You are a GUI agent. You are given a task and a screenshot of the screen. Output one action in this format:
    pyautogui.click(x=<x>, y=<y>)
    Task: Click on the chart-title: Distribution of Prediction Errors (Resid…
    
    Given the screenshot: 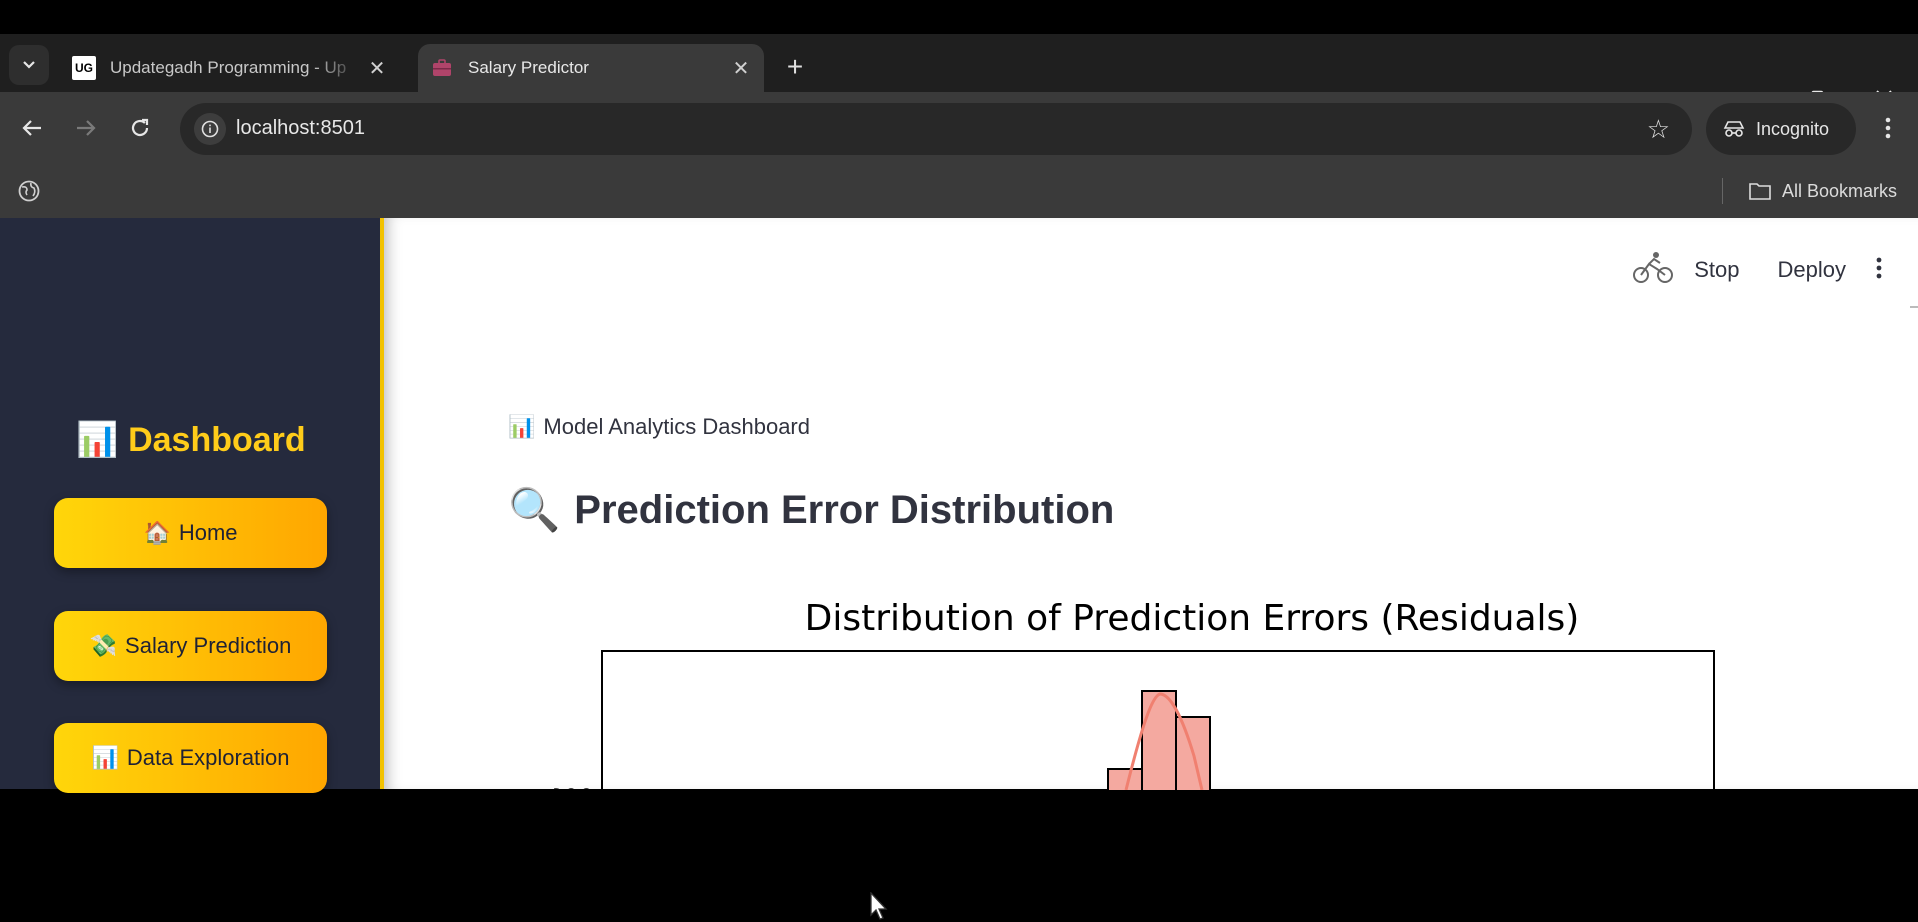 What is the action you would take?
    pyautogui.click(x=1192, y=618)
    